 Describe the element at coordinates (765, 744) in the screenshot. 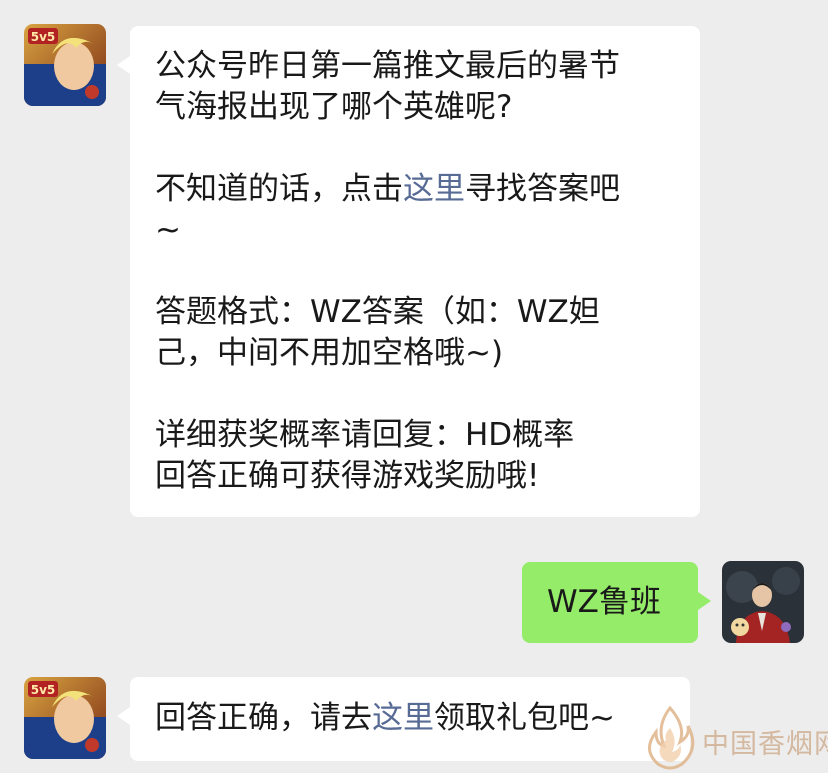

I see `watermark-text: 中国香烟网` at that location.